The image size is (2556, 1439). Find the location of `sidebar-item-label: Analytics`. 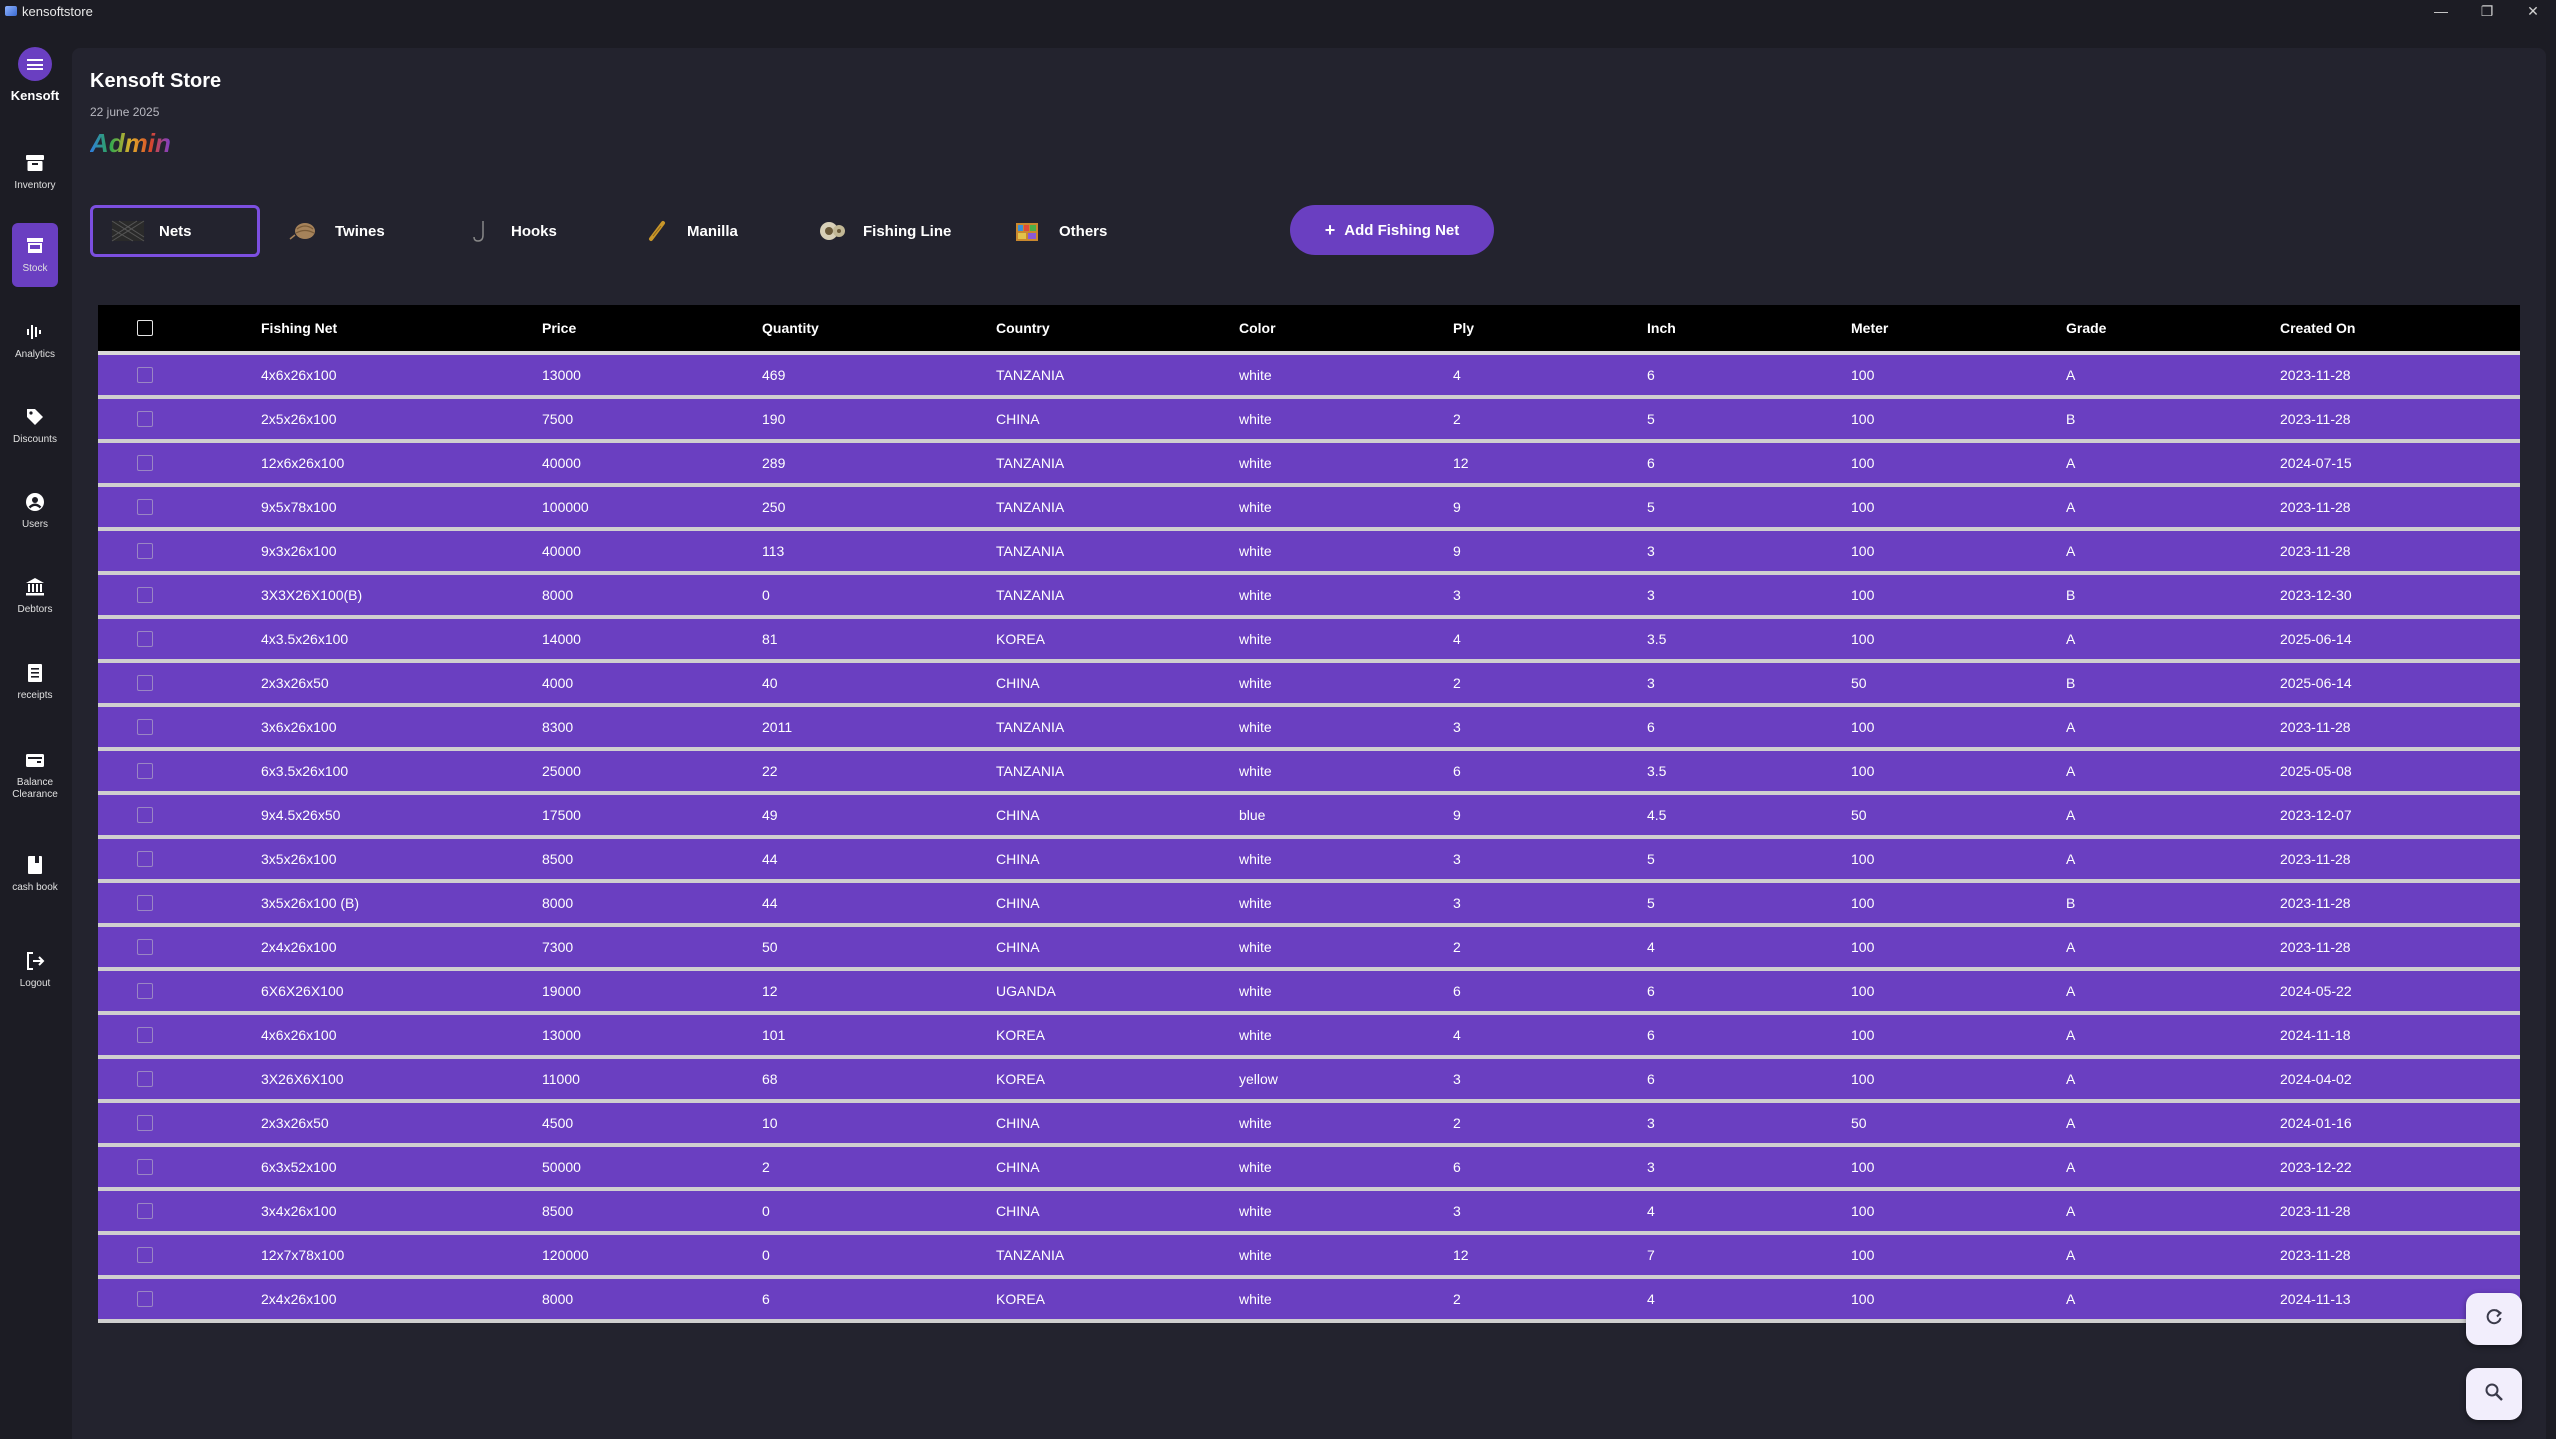

sidebar-item-label: Analytics is located at coordinates (34, 354).